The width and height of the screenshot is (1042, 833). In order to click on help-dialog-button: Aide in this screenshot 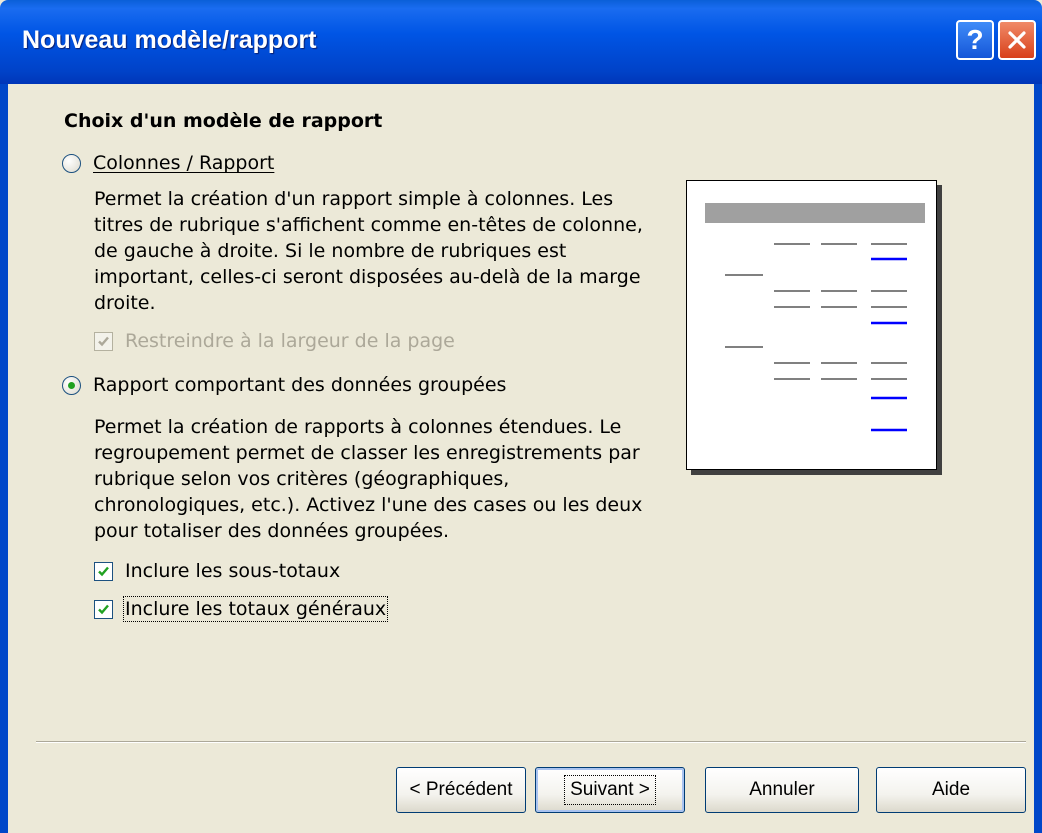, I will do `click(951, 790)`.